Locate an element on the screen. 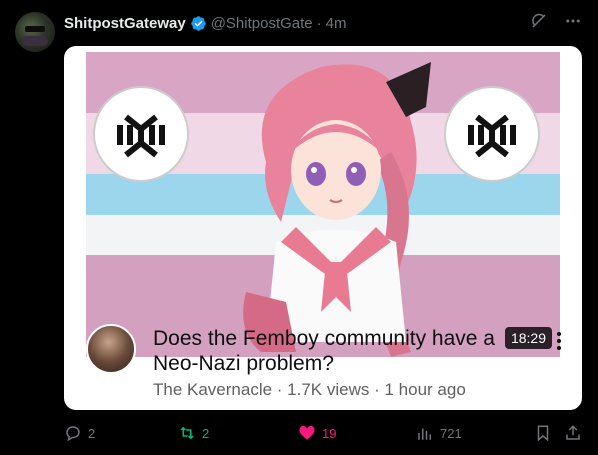  repost-count: 2 is located at coordinates (206, 433).